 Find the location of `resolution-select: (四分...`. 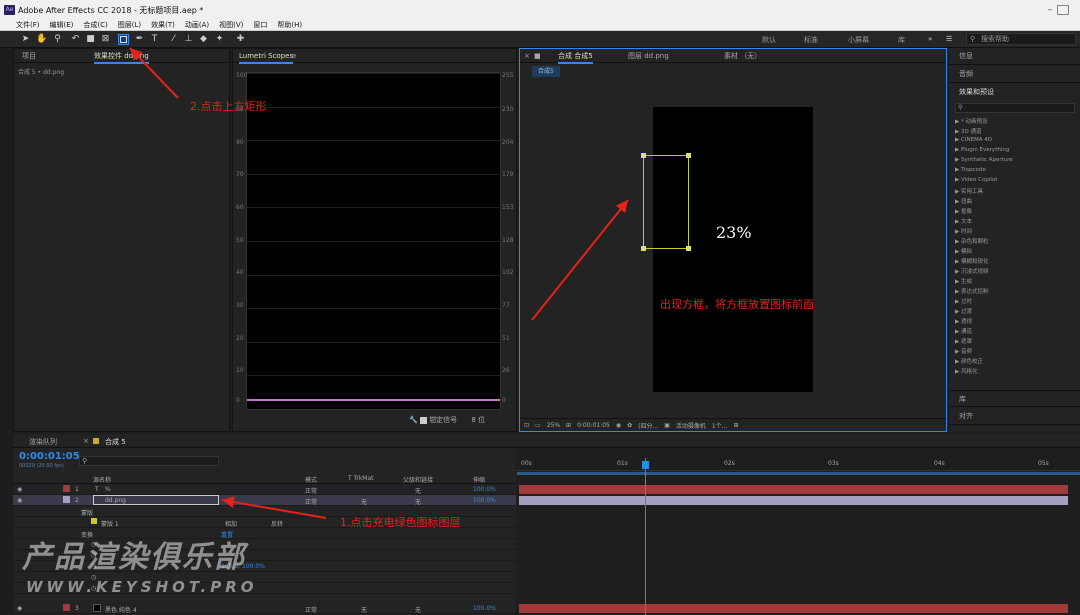

resolution-select: (四分... is located at coordinates (648, 425).